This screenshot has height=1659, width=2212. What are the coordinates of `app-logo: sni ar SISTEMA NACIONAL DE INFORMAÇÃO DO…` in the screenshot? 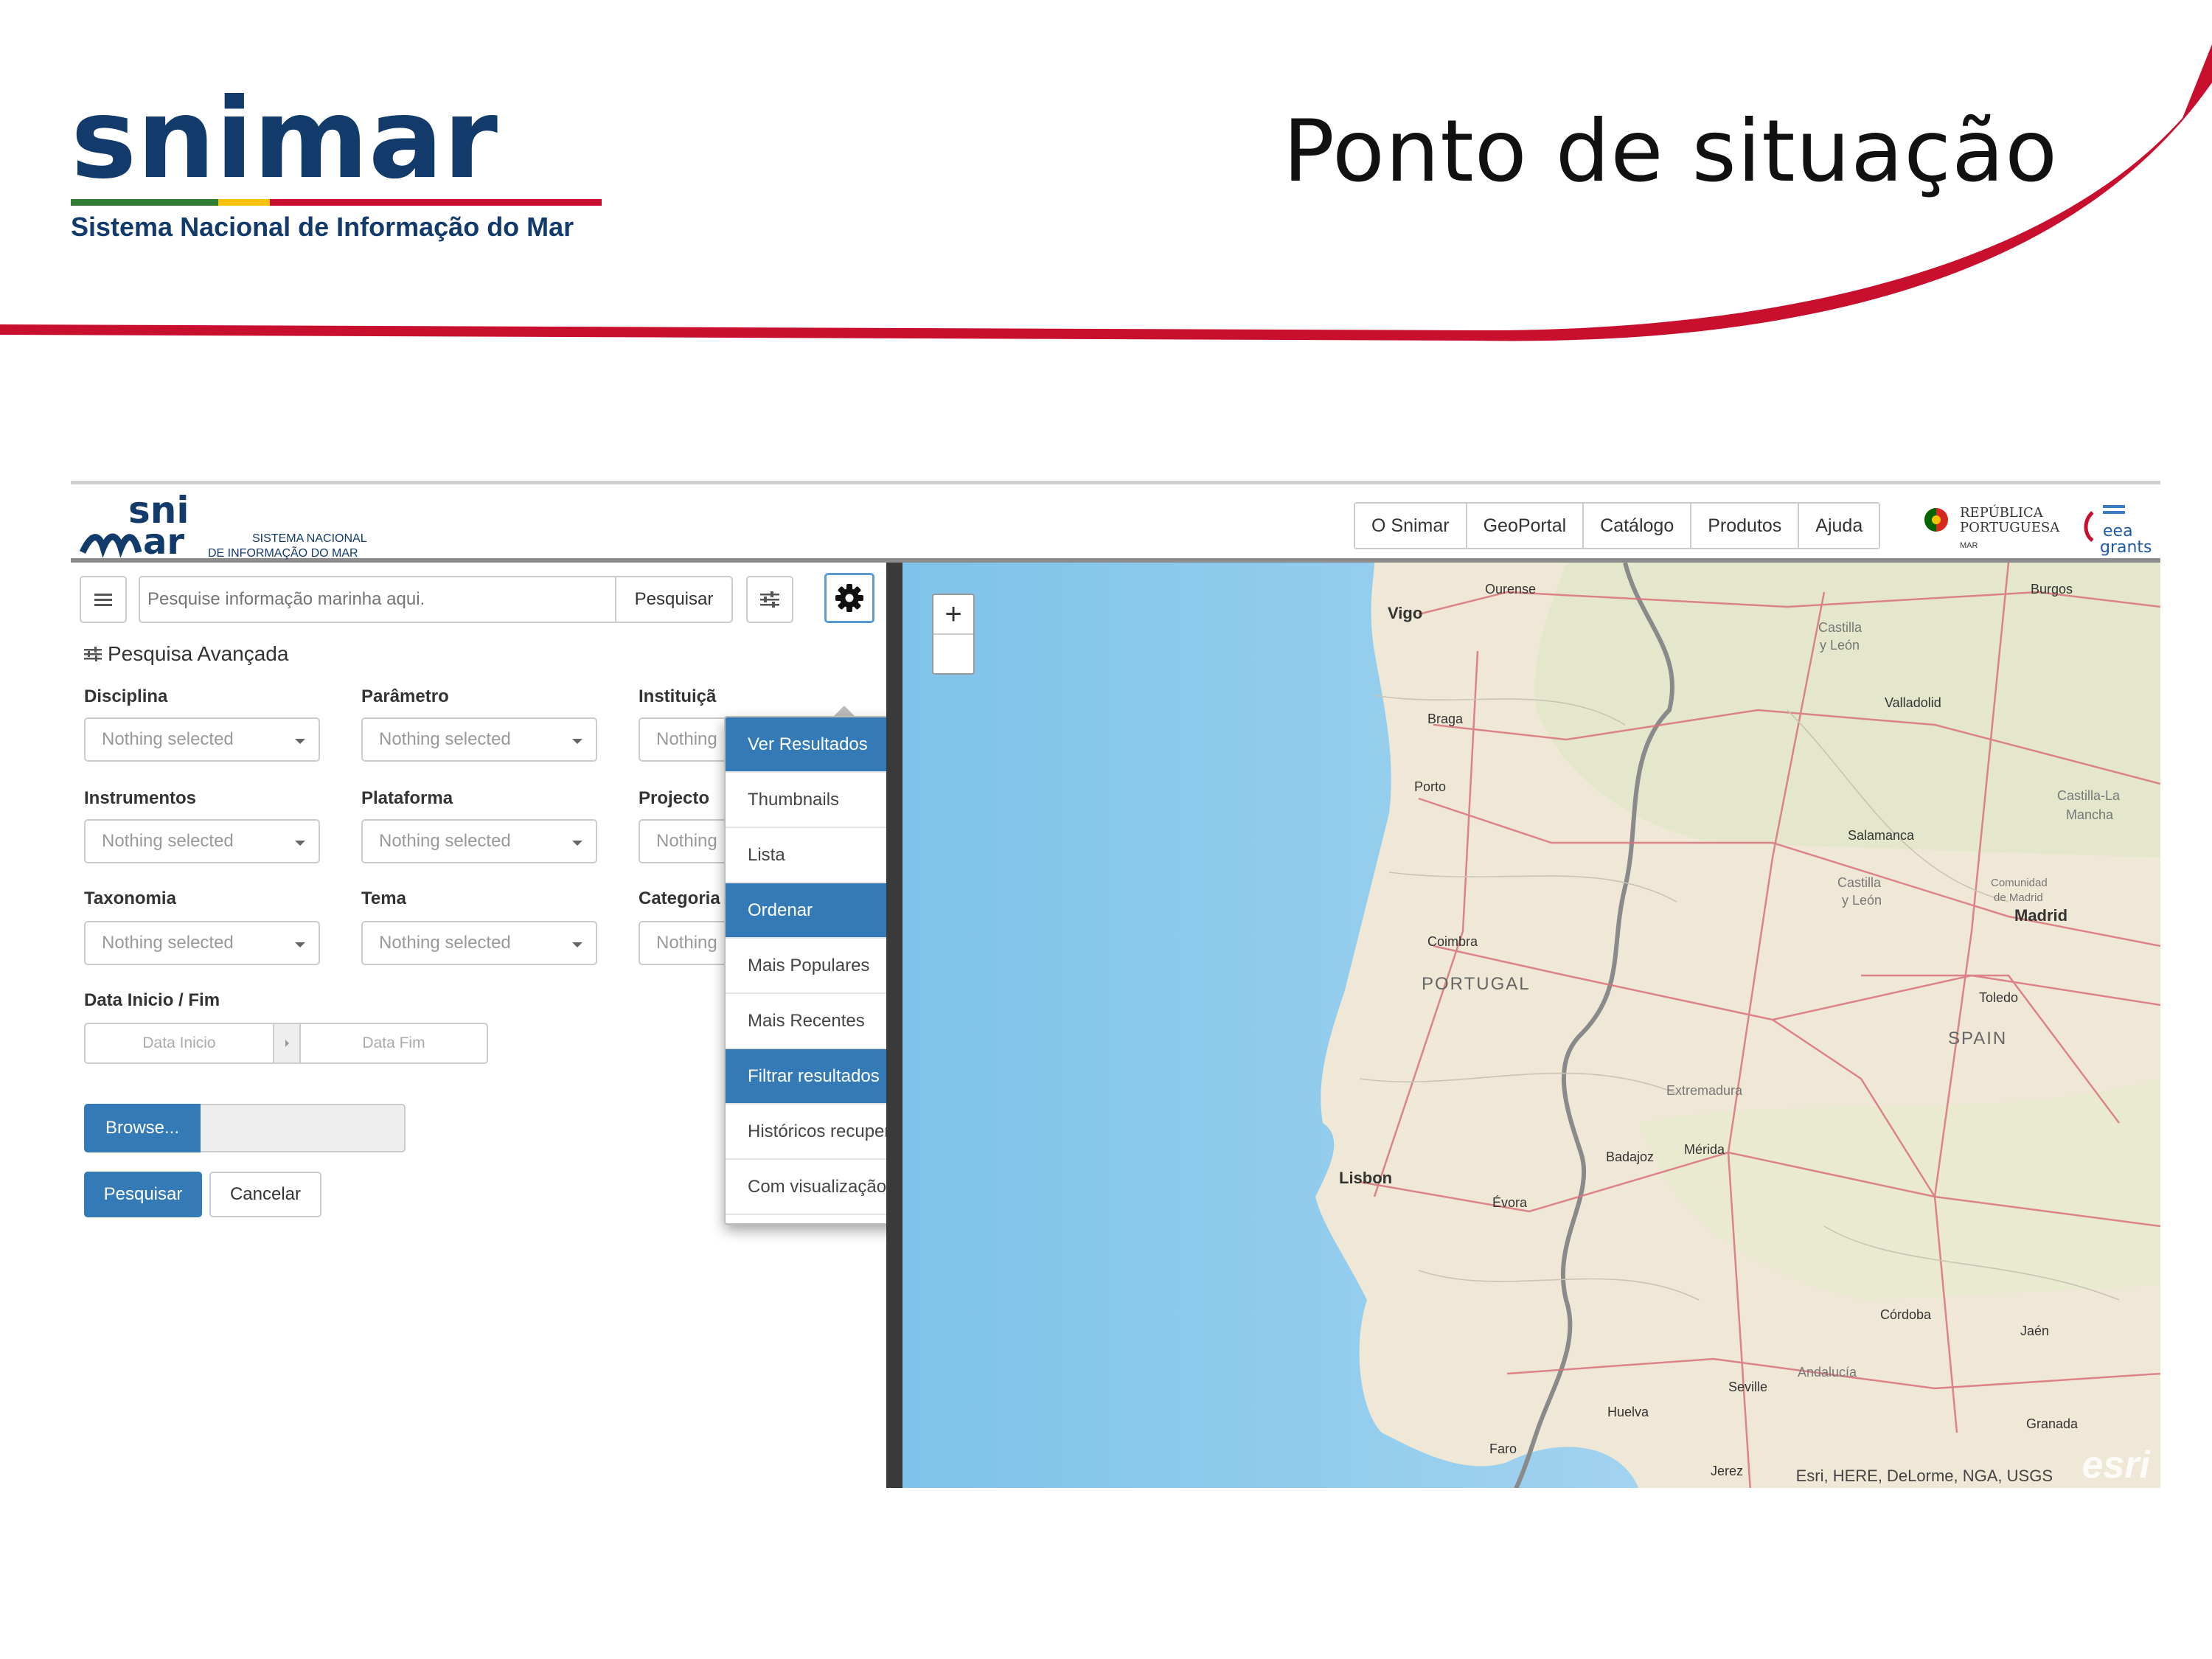 It's located at (223, 524).